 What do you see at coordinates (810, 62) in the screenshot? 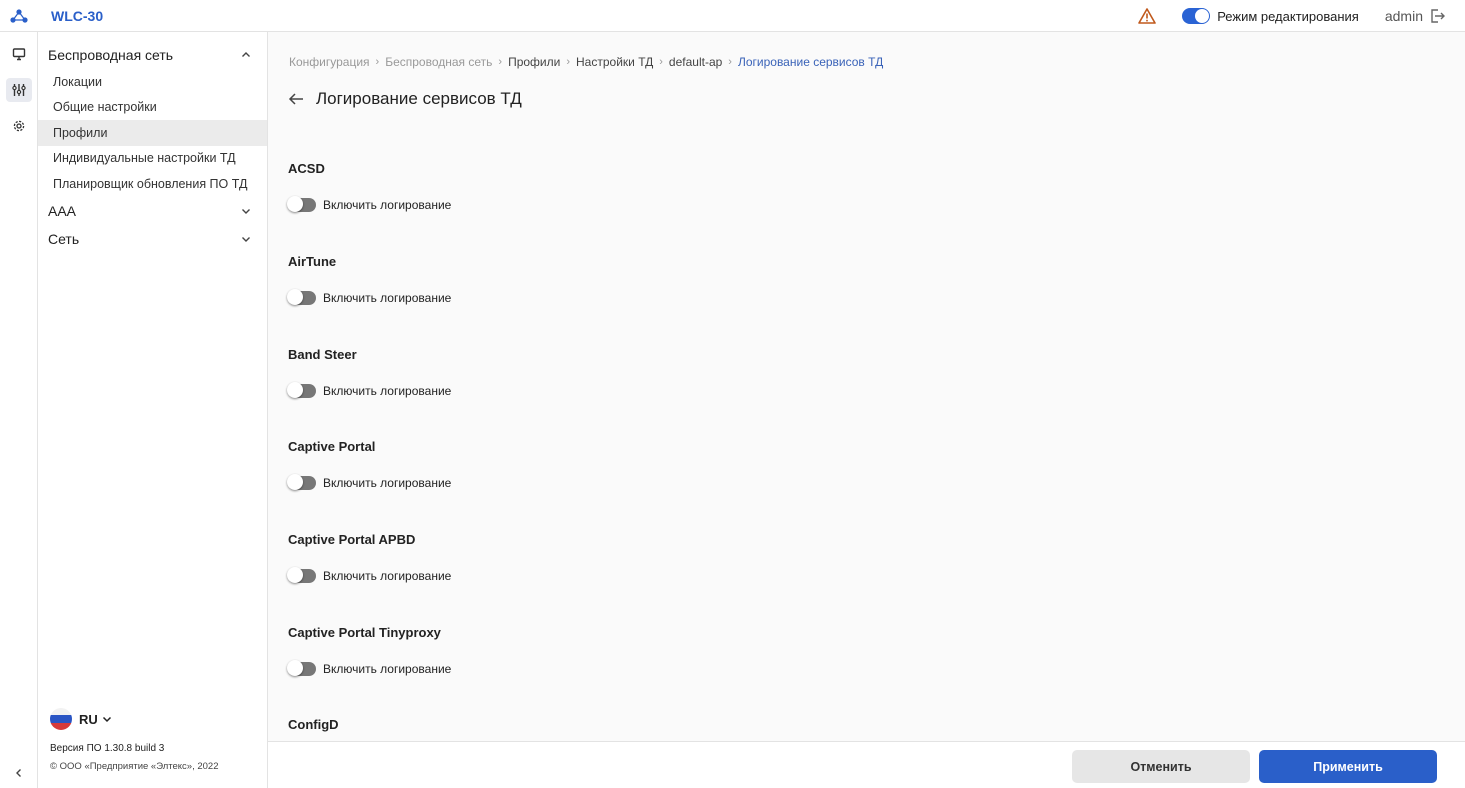
I see `breadcrumb-current: Логирование сервисов ТД` at bounding box center [810, 62].